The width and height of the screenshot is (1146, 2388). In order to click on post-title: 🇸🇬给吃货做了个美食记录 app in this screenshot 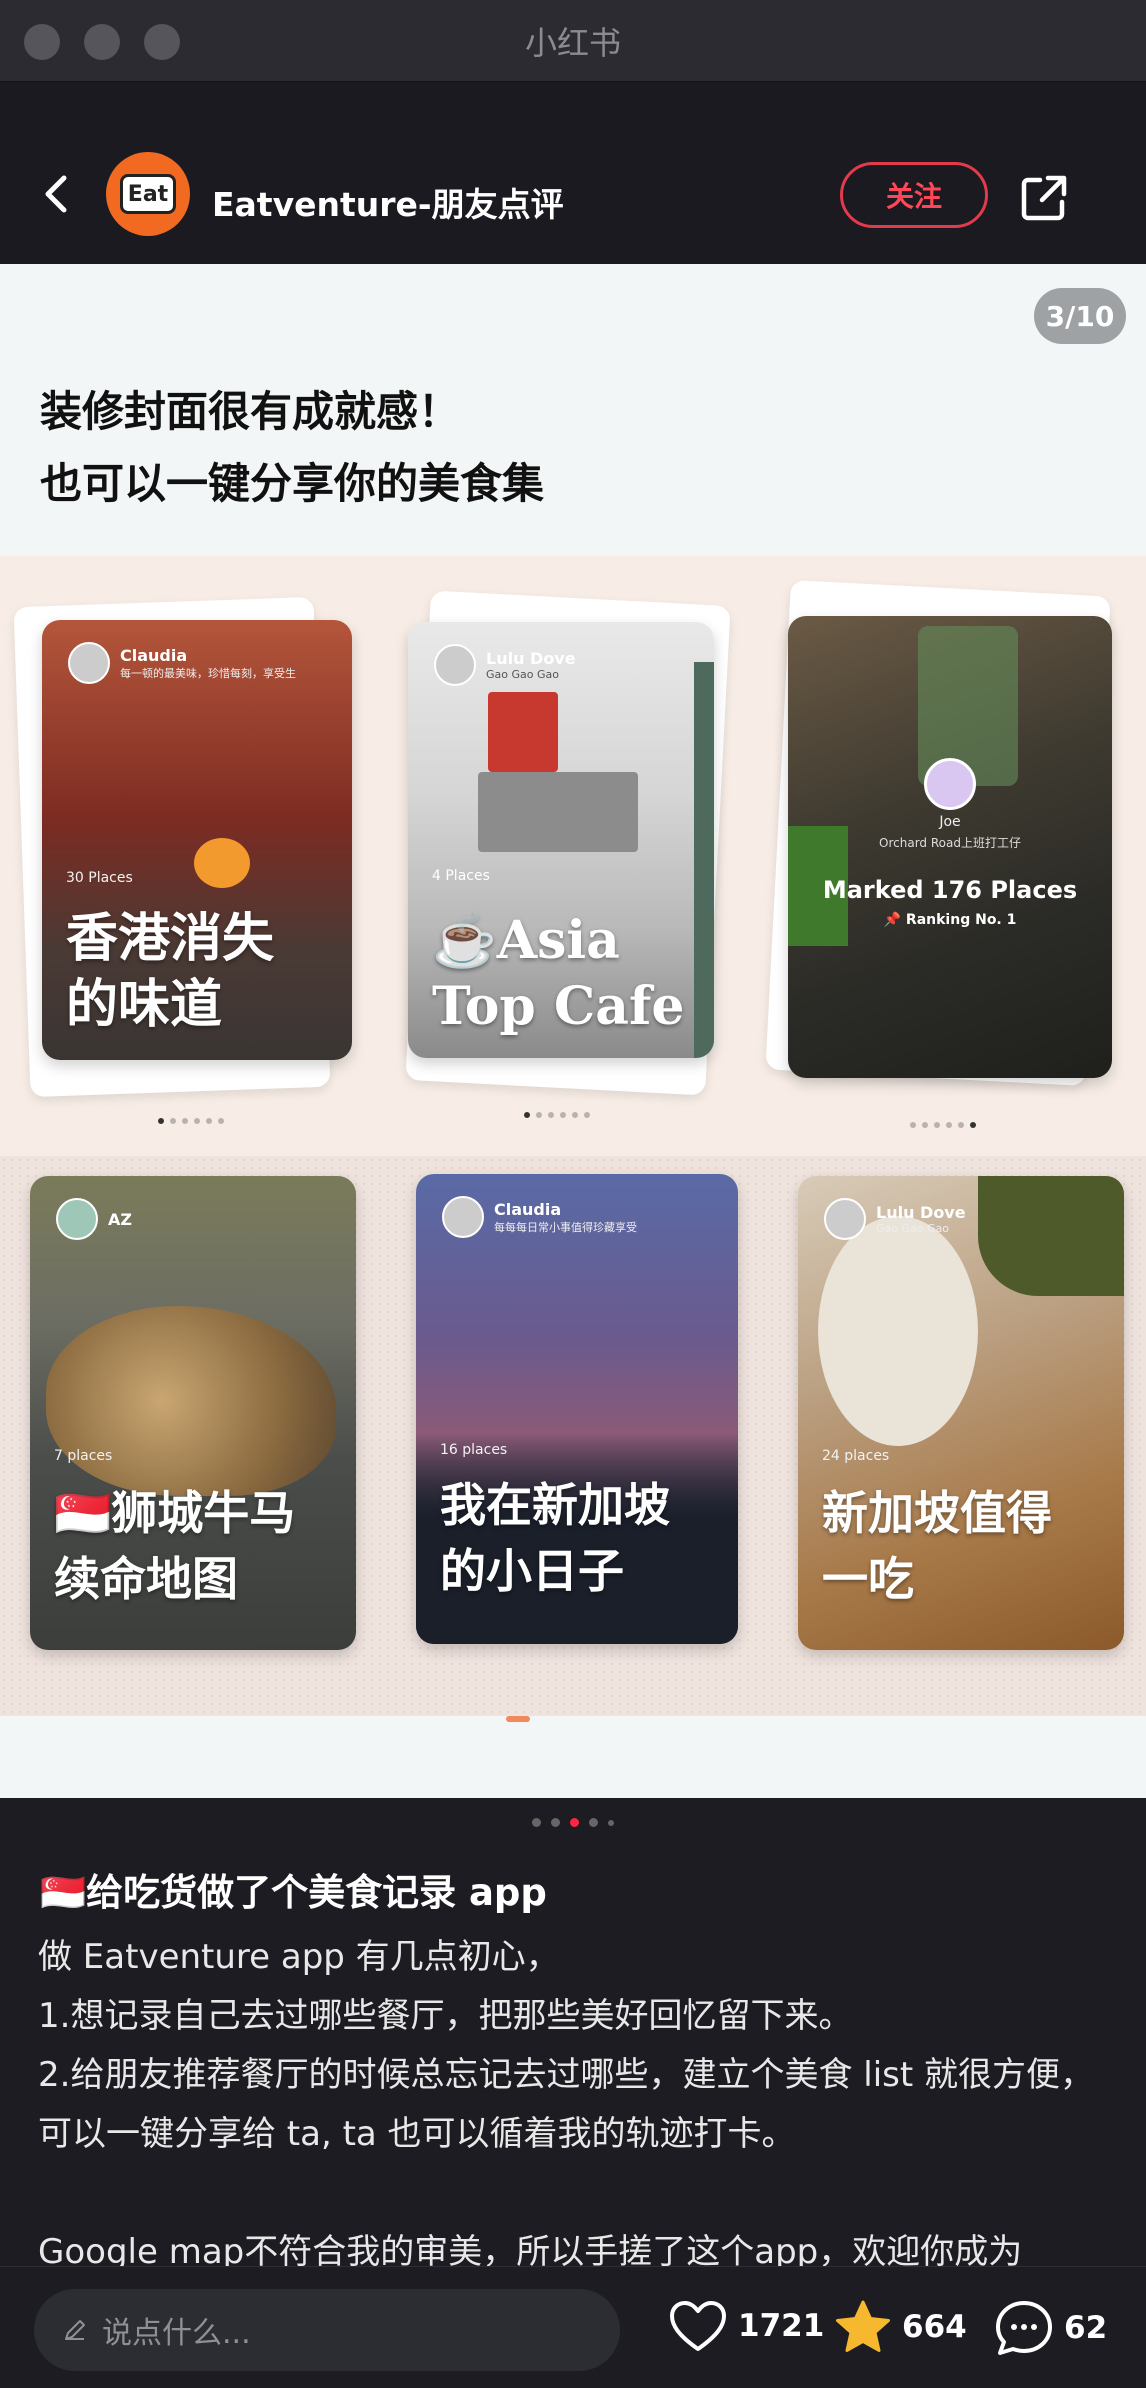, I will do `click(293, 1892)`.